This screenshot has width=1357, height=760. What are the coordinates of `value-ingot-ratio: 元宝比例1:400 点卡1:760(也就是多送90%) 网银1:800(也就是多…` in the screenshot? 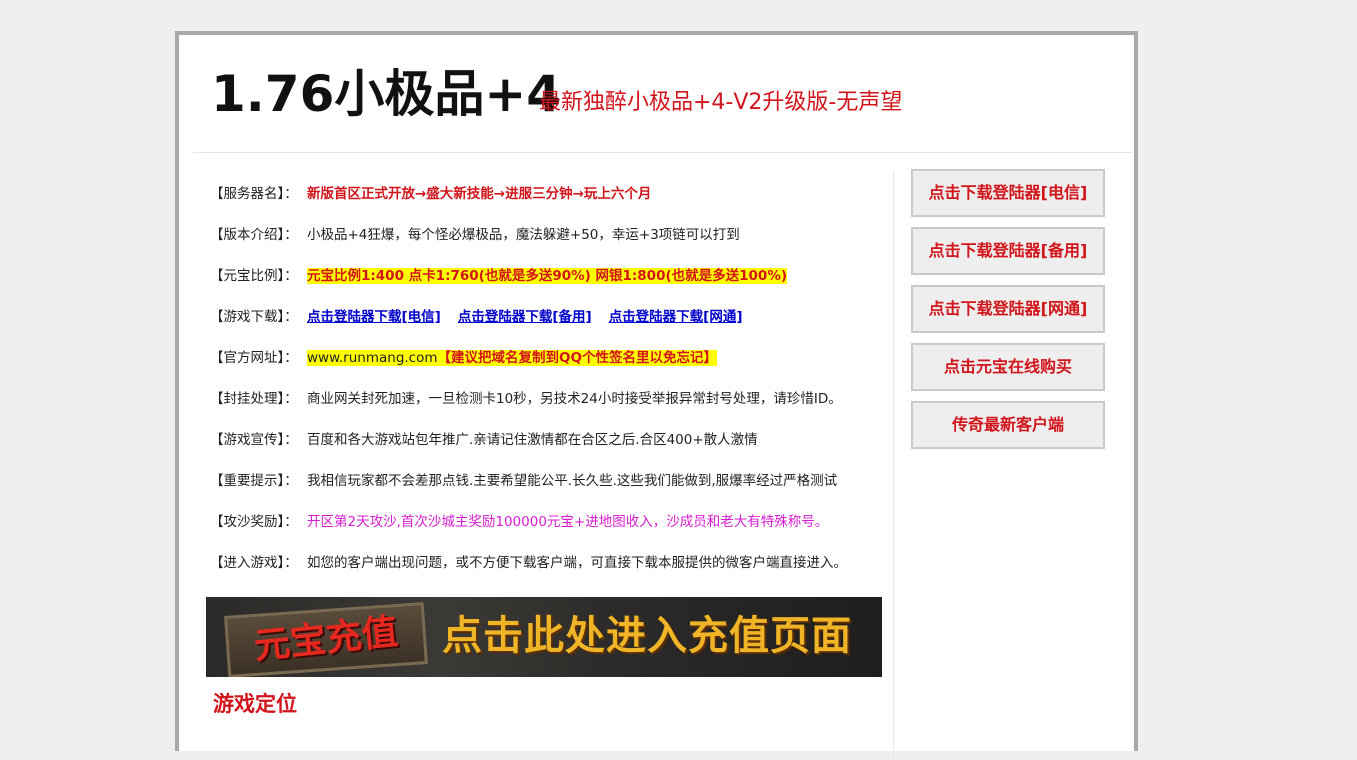 It's located at (547, 276).